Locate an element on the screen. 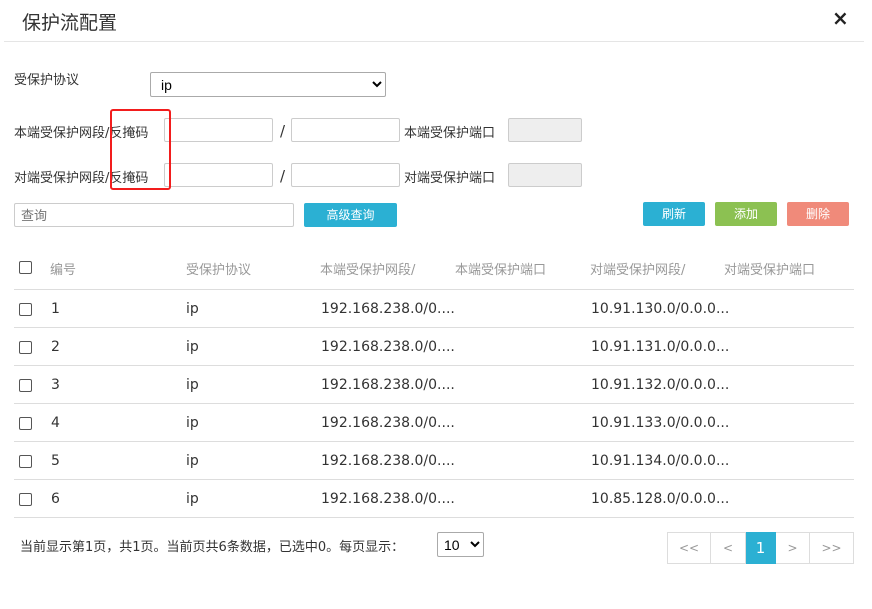  page-1-button: 1 is located at coordinates (761, 548).